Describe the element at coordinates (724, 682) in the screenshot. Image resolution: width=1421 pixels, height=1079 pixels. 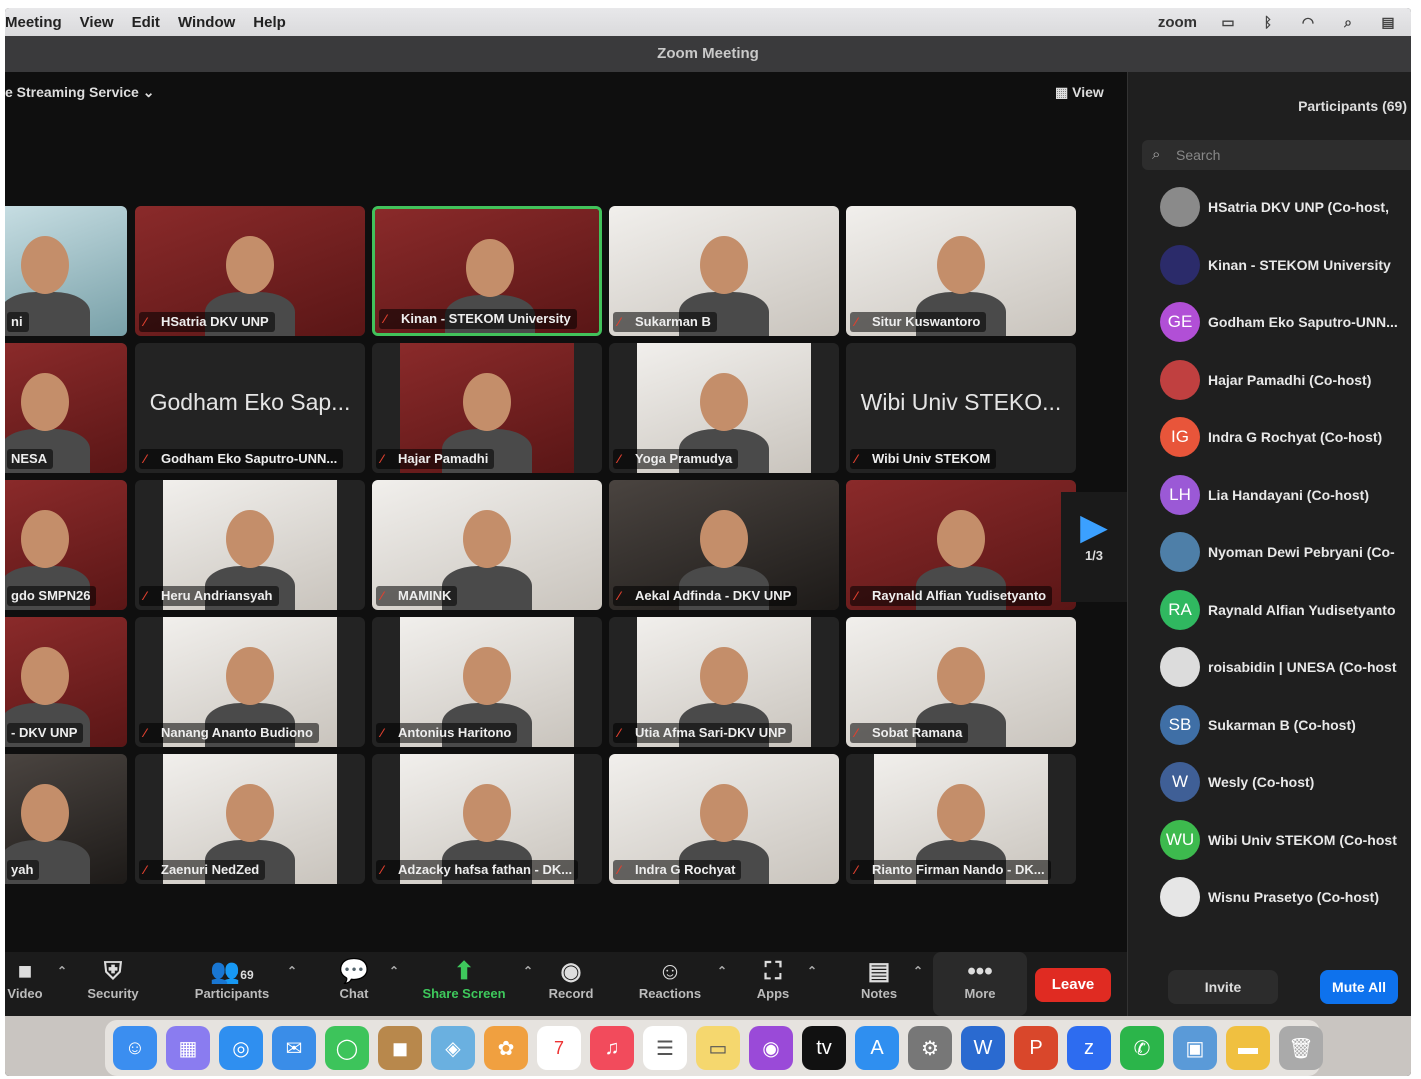
I see `video-tile: ⁄ Utia Afma Sari-DKV UNP` at that location.